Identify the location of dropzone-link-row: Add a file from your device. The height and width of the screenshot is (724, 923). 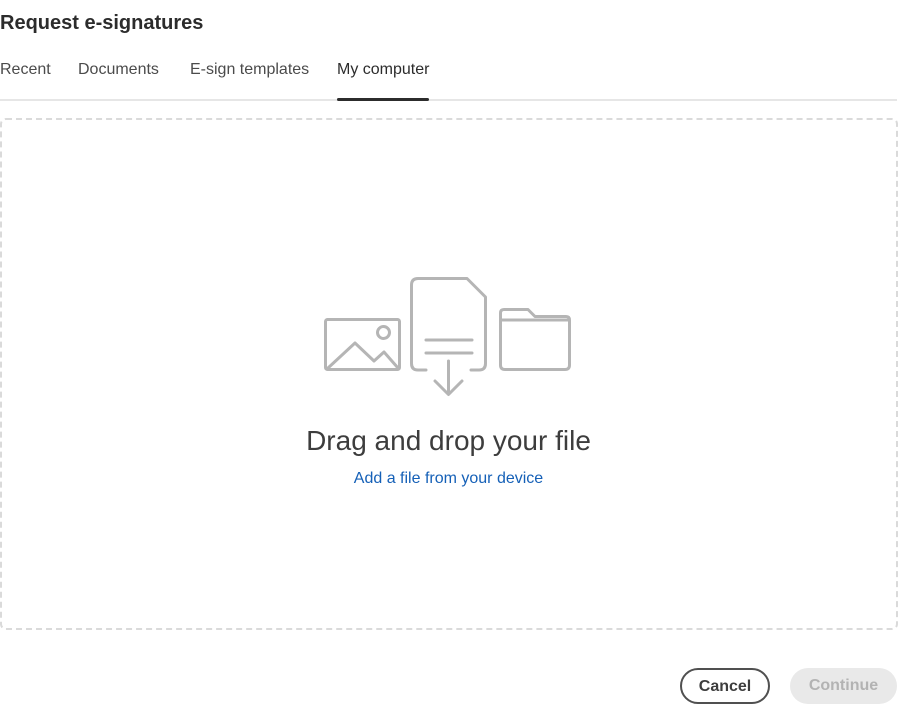
(448, 479).